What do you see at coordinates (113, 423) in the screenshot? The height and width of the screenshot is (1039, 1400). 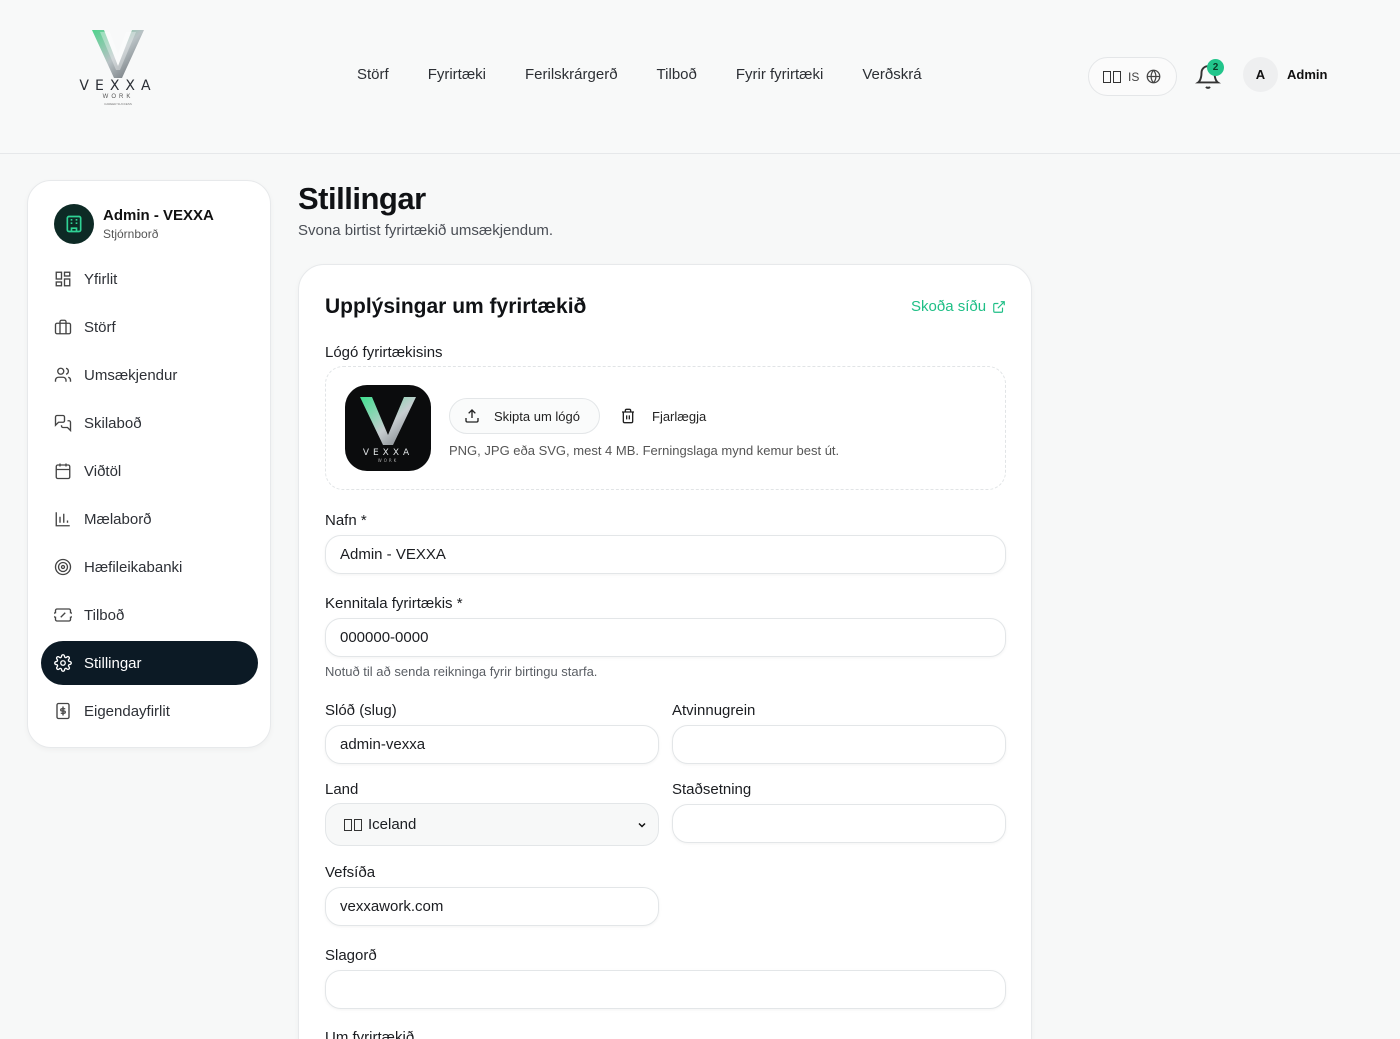 I see `sidebar-item-label: Skilaboð` at bounding box center [113, 423].